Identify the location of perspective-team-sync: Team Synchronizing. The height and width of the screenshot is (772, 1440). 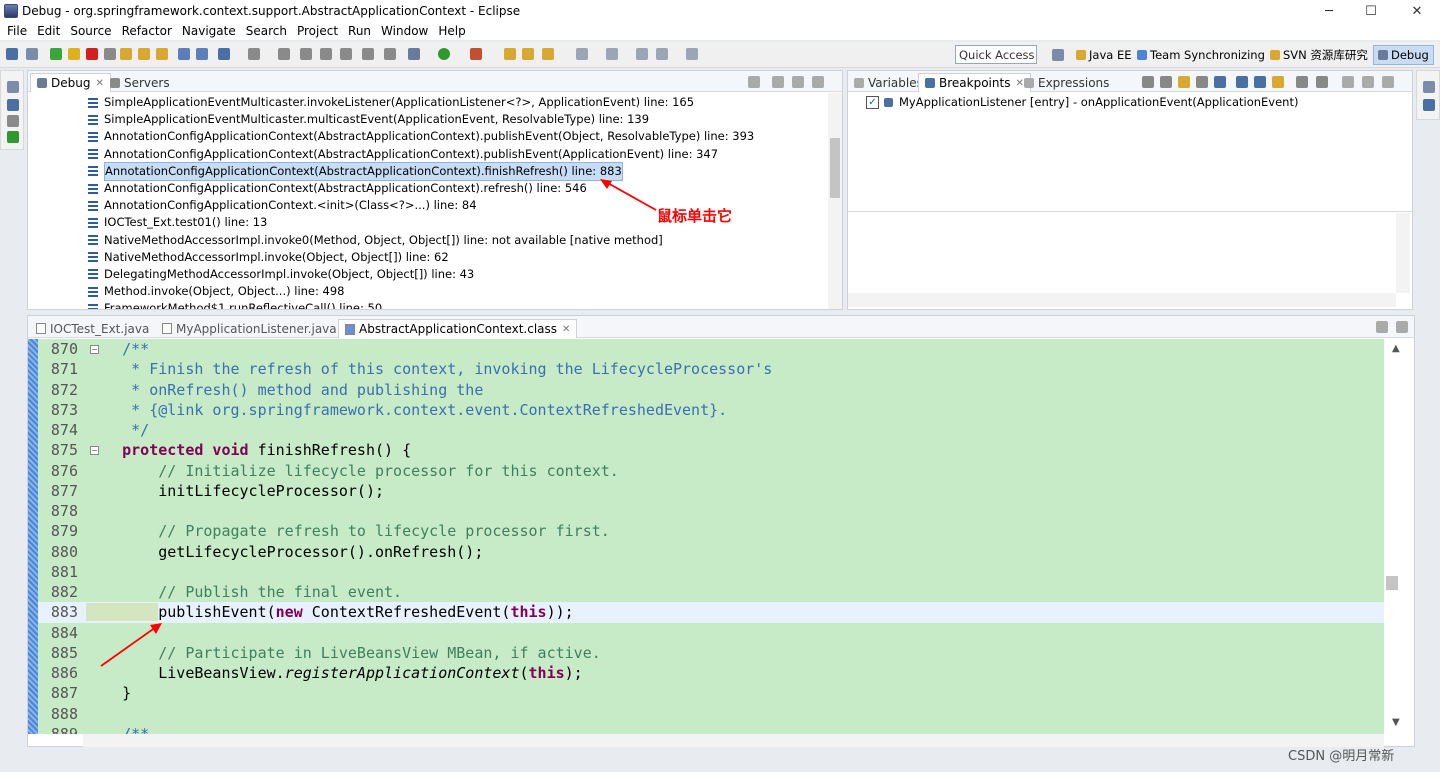
(1201, 55).